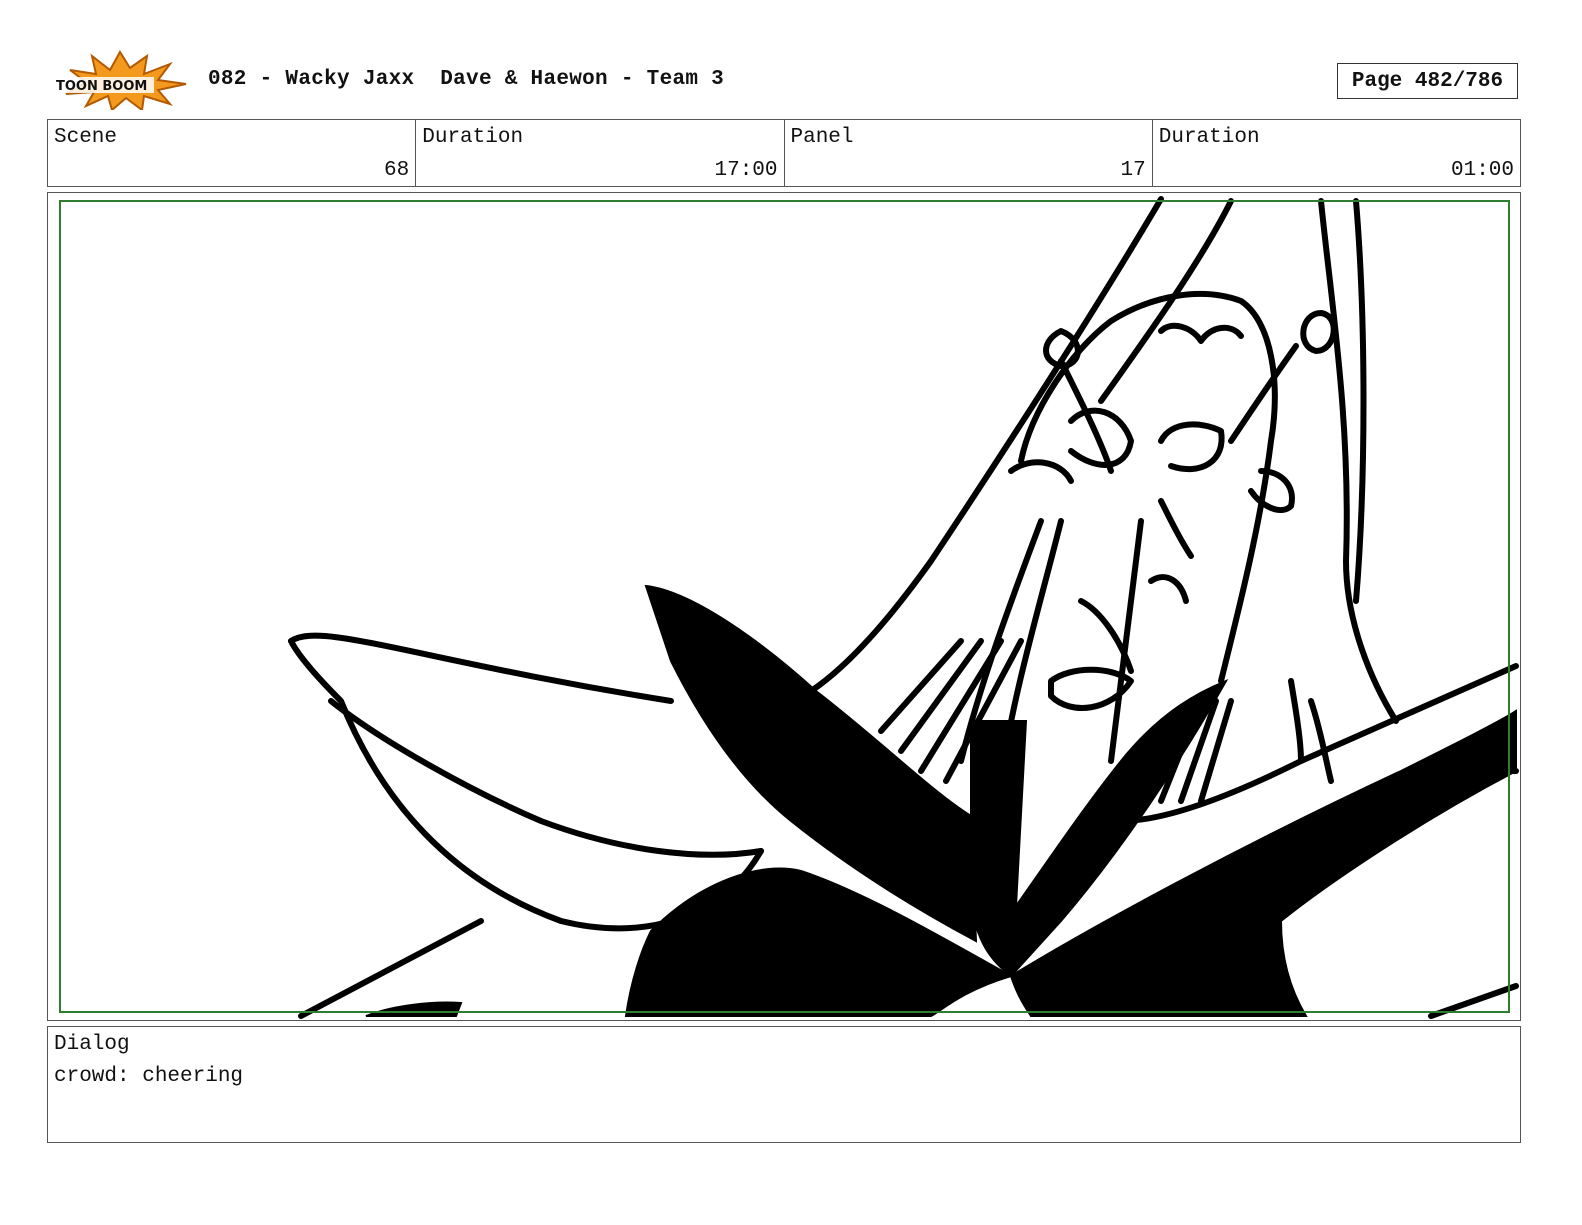  What do you see at coordinates (1427, 81) in the screenshot?
I see `page-indicator: Page 482/786` at bounding box center [1427, 81].